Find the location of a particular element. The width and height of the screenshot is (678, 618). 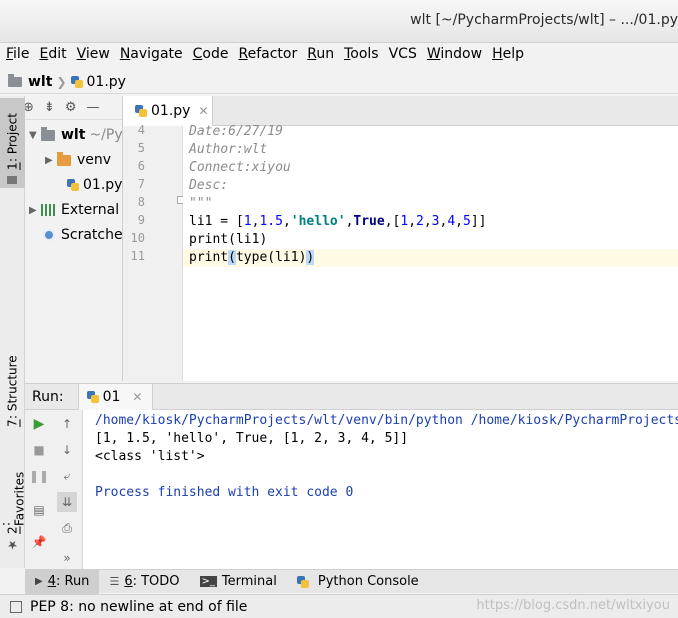

window-titlebar: wlt [~/PycharmProjects/wlt] – .../01.py is located at coordinates (339, 21).